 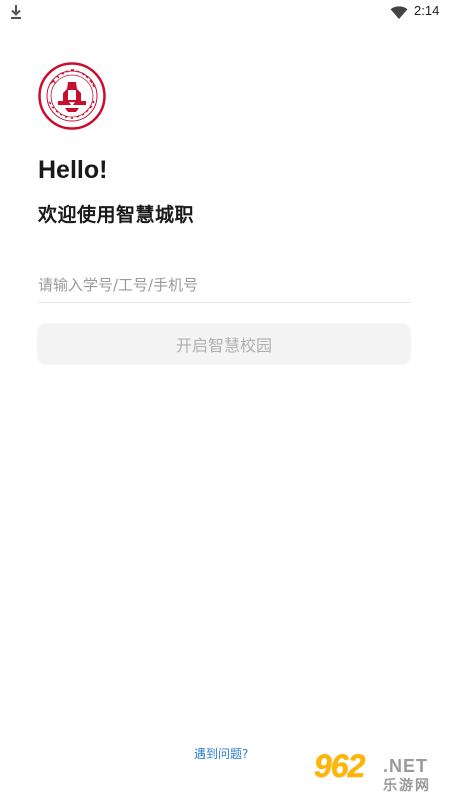 What do you see at coordinates (224, 344) in the screenshot?
I see `open-campus-button: 开启智慧校园` at bounding box center [224, 344].